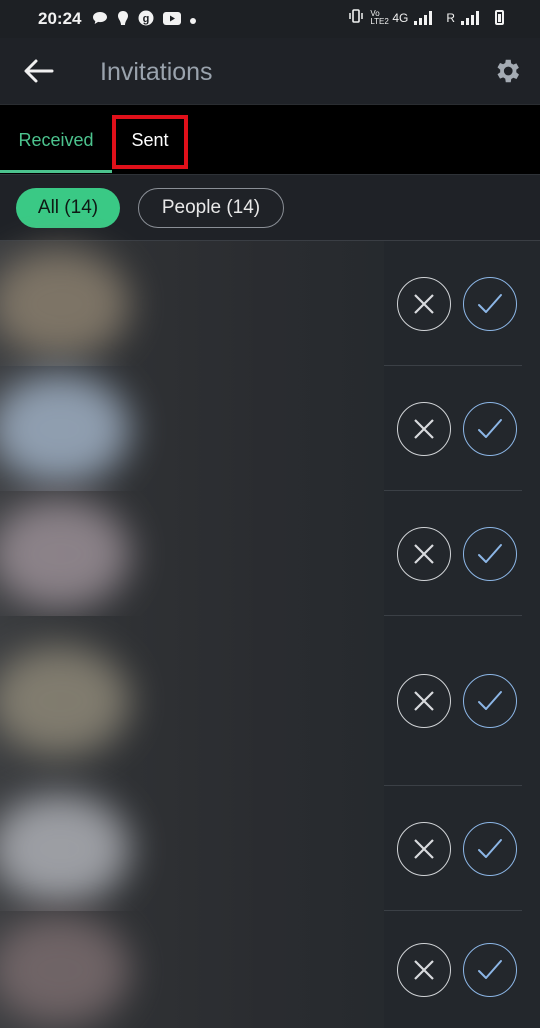 The height and width of the screenshot is (1028, 540). I want to click on network-label: 4G, so click(400, 17).